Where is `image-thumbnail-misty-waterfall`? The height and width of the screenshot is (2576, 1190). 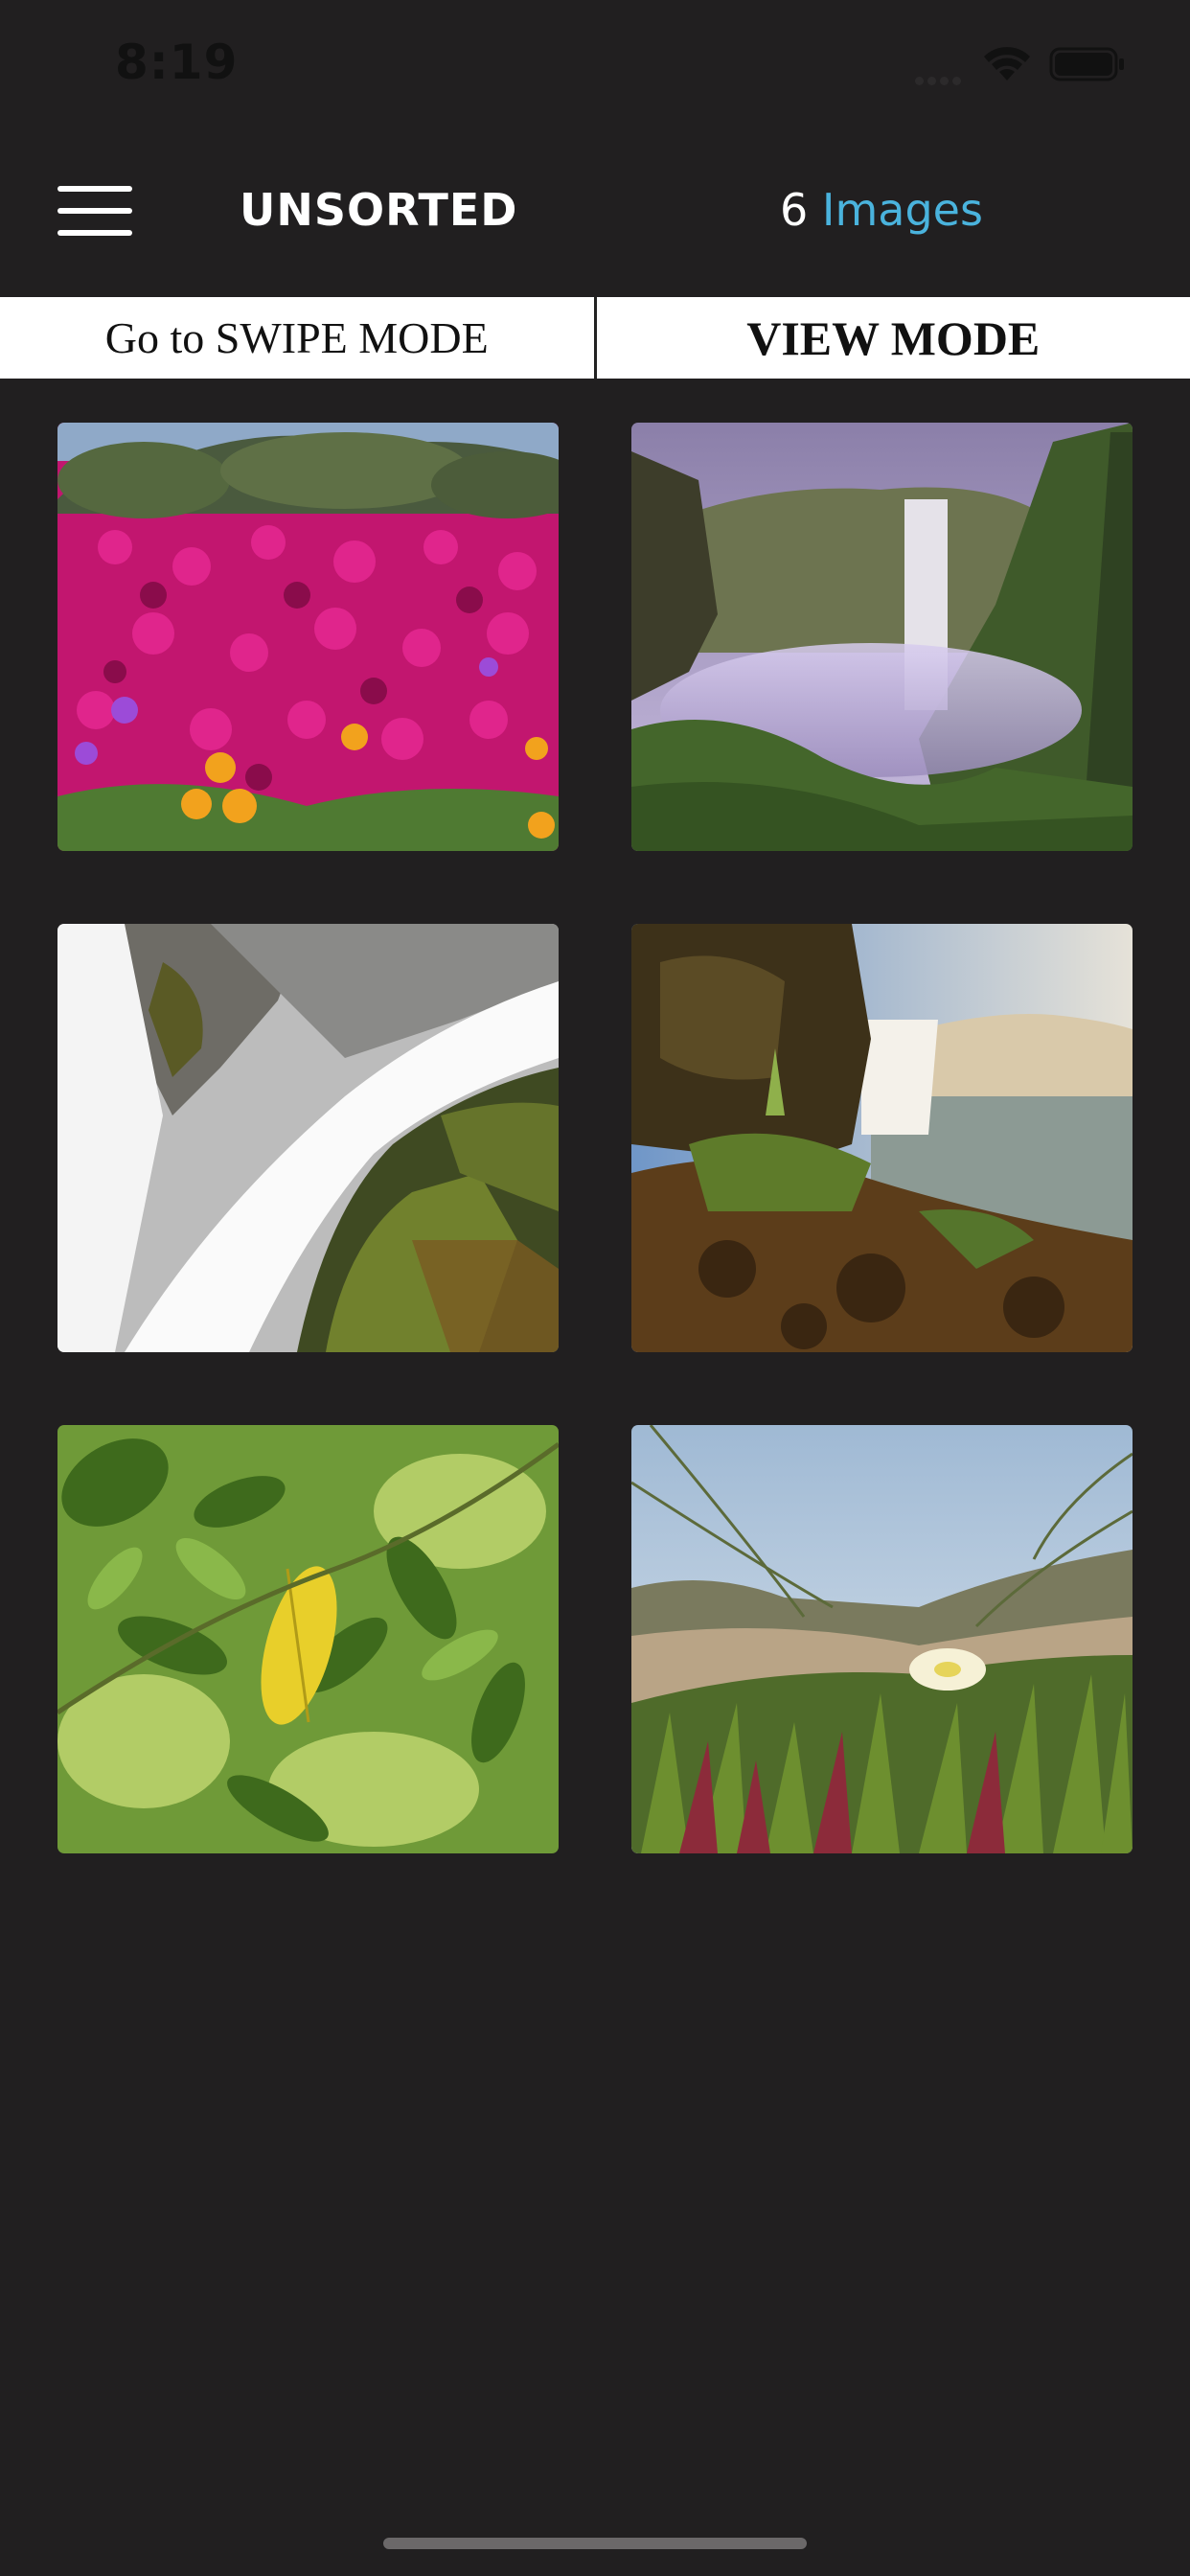 image-thumbnail-misty-waterfall is located at coordinates (882, 637).